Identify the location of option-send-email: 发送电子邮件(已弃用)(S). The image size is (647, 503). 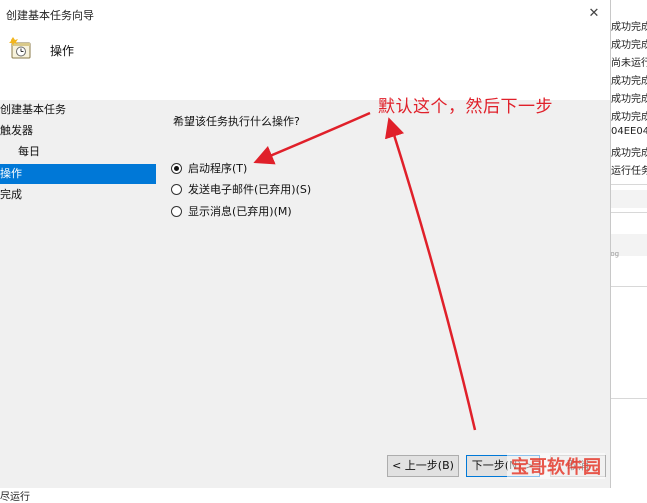
(241, 189).